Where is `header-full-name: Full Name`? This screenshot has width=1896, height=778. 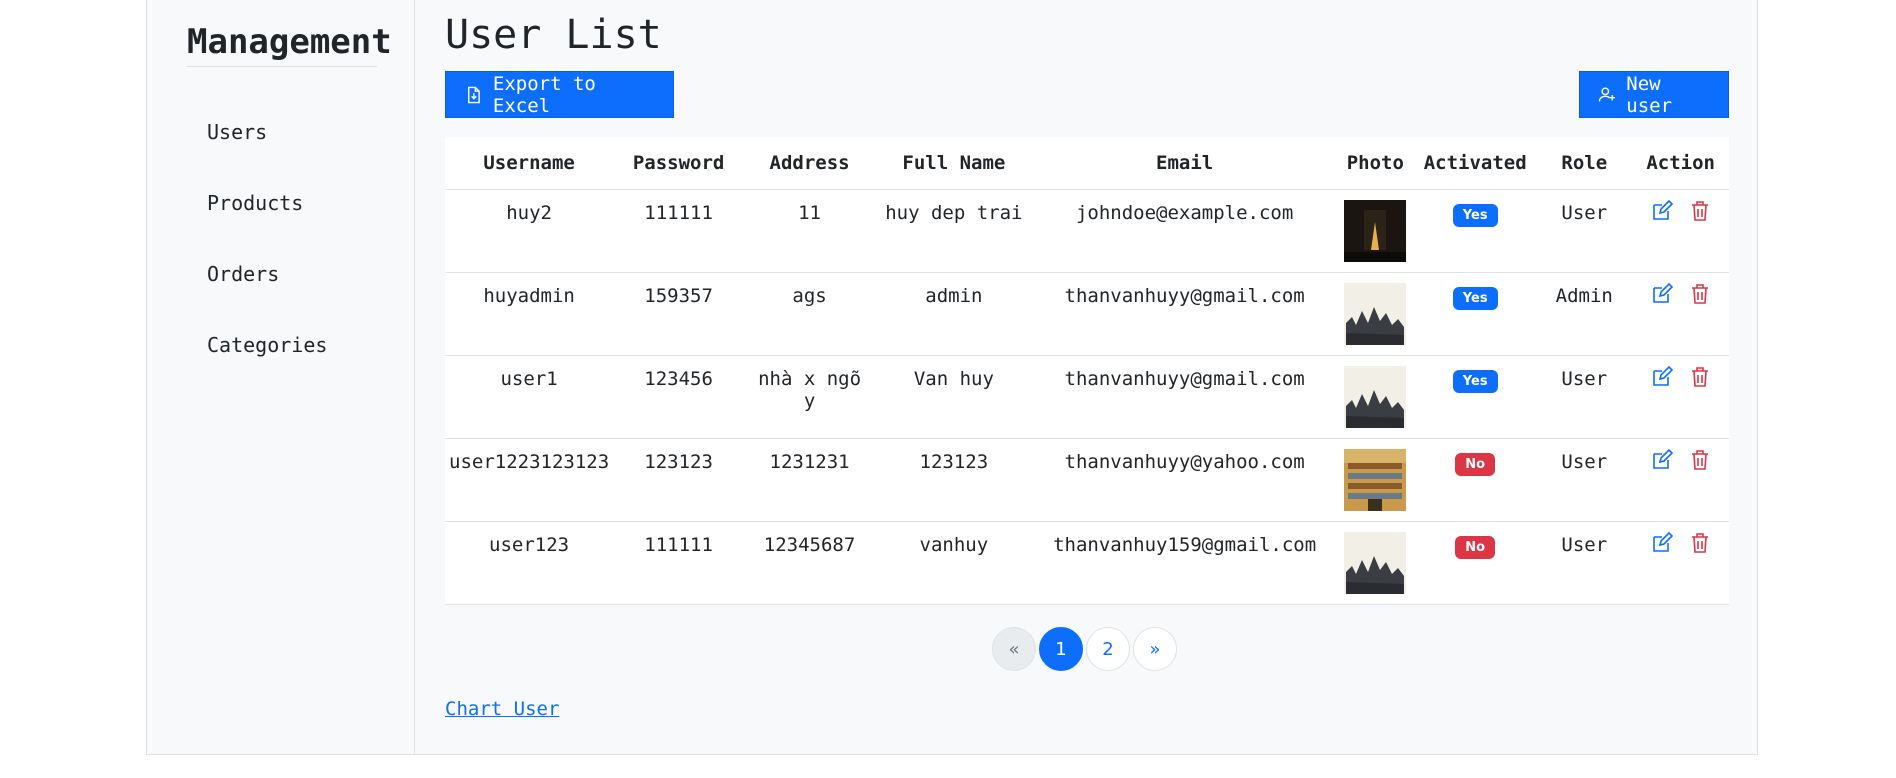
header-full-name: Full Name is located at coordinates (954, 163).